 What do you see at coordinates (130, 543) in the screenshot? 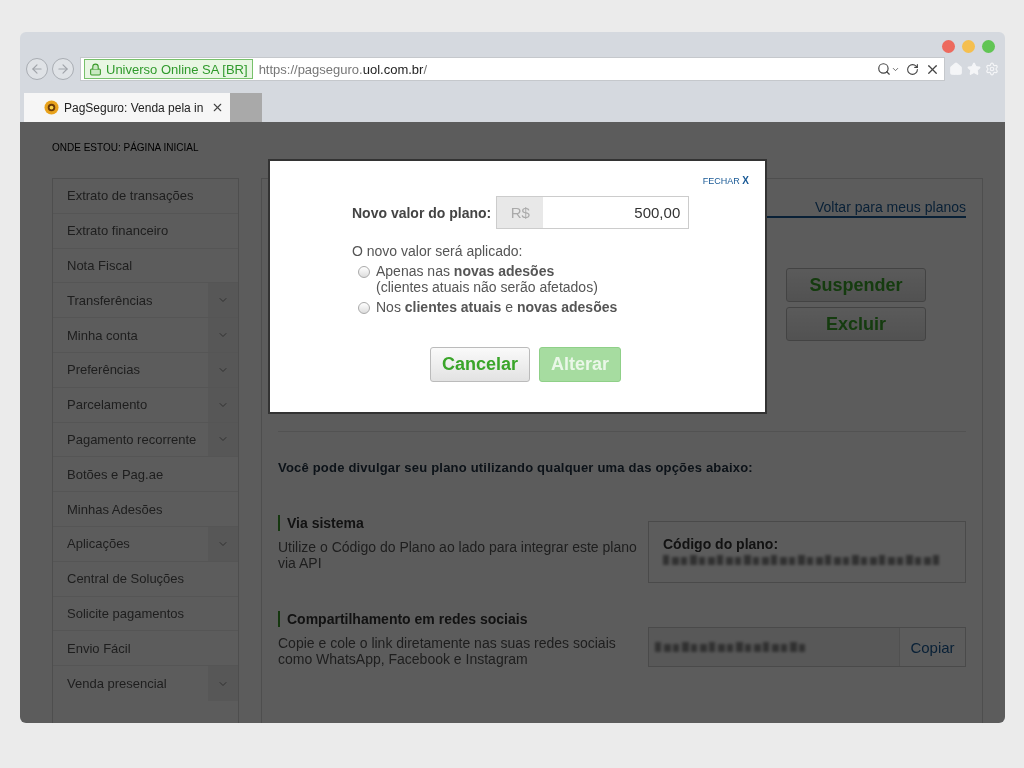
I see `sidebar-item: Aplicações` at bounding box center [130, 543].